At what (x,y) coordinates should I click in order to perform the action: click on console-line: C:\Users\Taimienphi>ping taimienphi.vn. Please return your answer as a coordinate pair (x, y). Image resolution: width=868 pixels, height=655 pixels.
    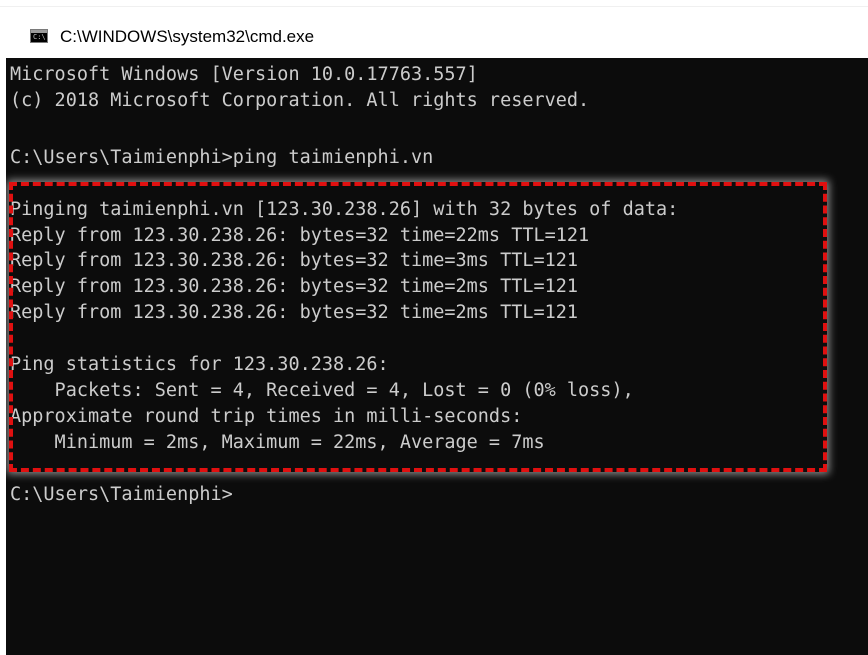
    Looking at the image, I should click on (222, 157).